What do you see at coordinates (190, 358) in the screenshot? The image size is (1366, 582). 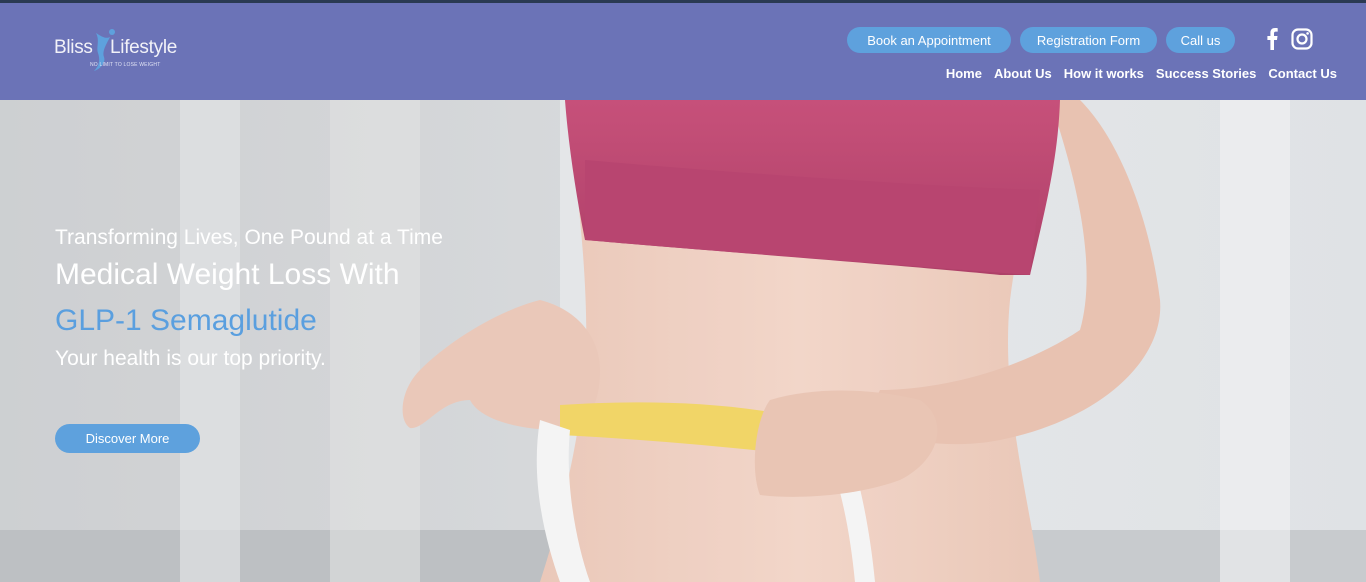 I see `hero-subtitle: Your health is our top priority.` at bounding box center [190, 358].